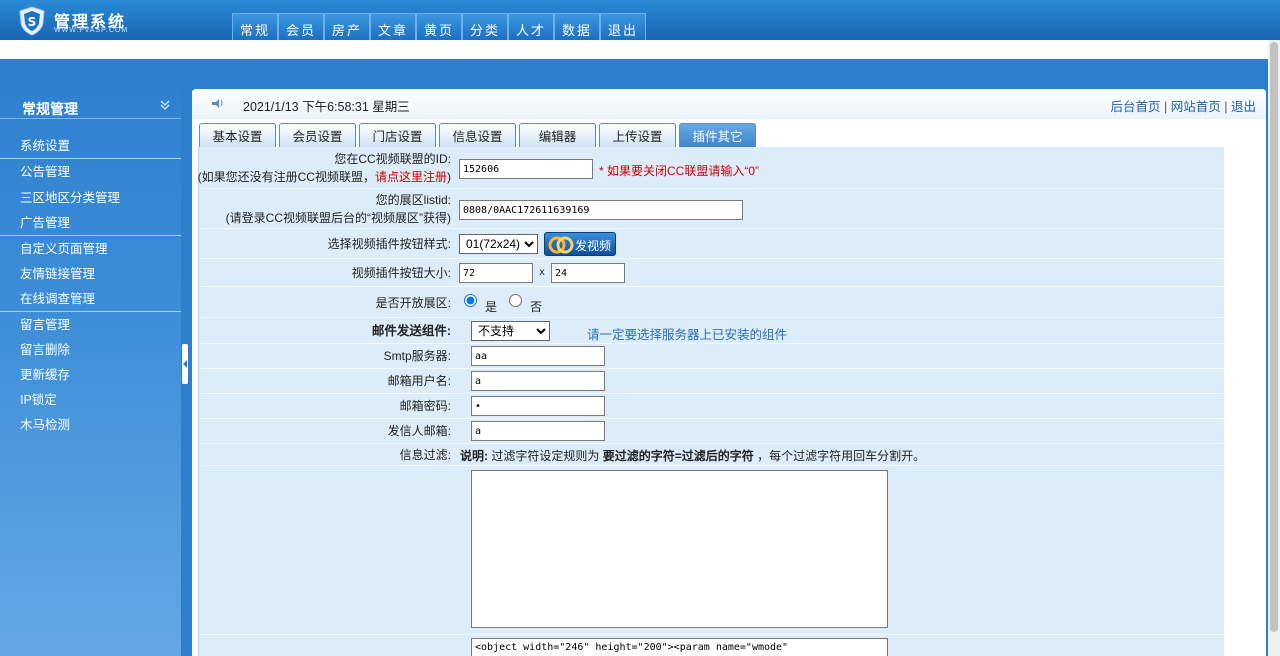  I want to click on listid-input, so click(601, 210).